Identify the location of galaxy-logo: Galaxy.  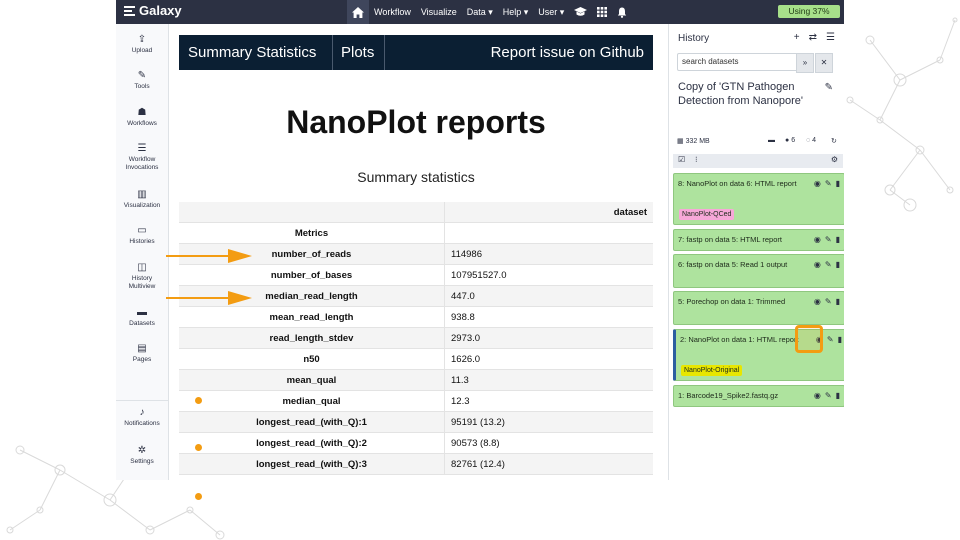
(153, 10).